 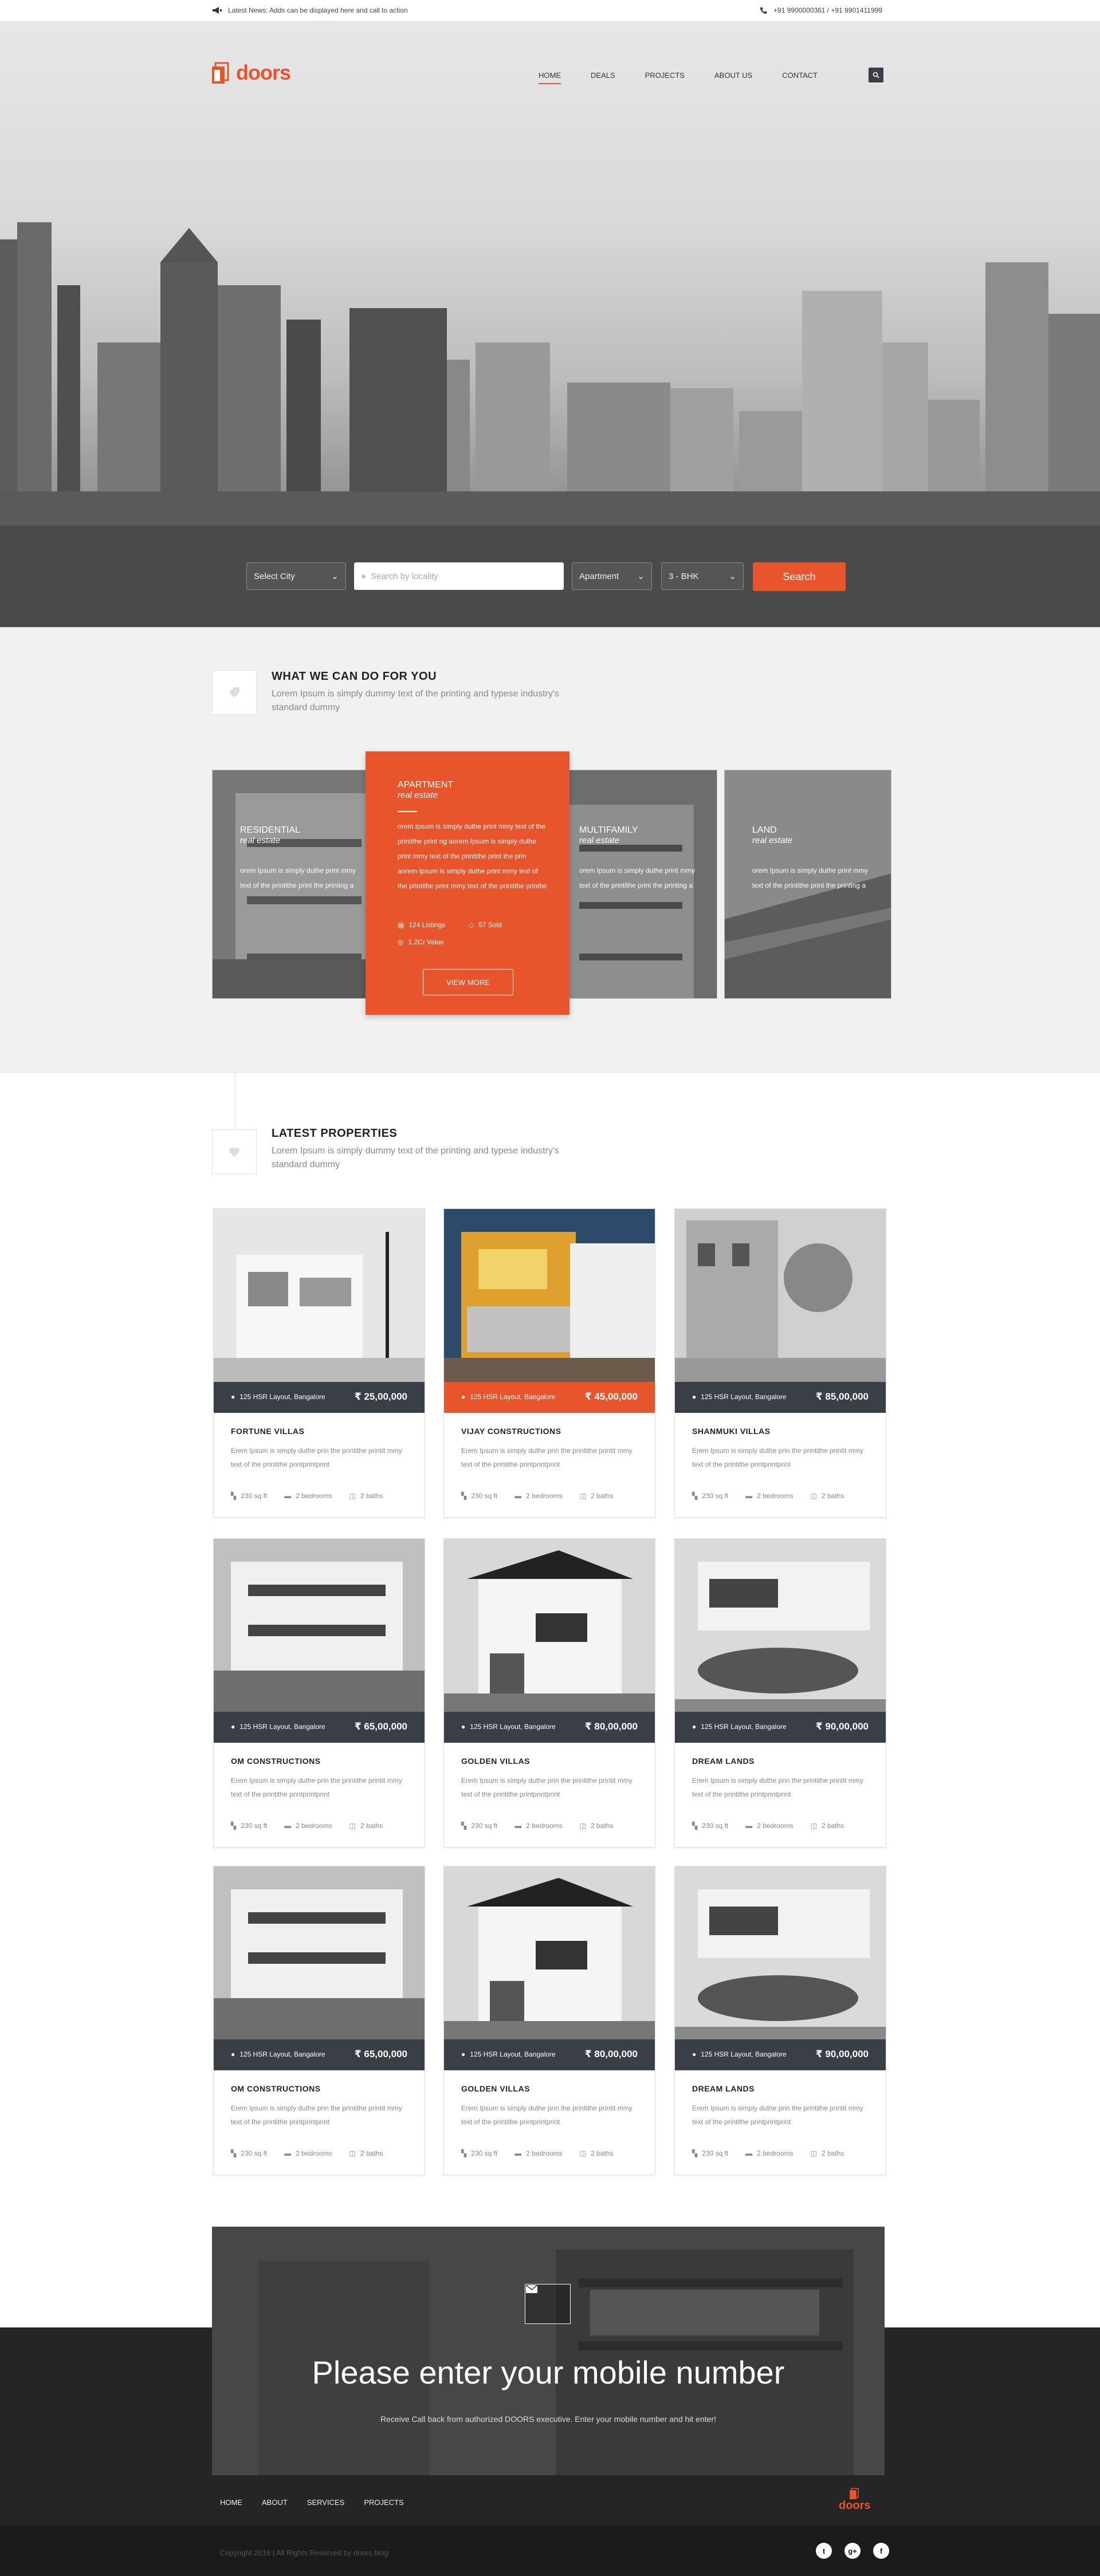 What do you see at coordinates (824, 2551) in the screenshot?
I see `twitter-icon: t` at bounding box center [824, 2551].